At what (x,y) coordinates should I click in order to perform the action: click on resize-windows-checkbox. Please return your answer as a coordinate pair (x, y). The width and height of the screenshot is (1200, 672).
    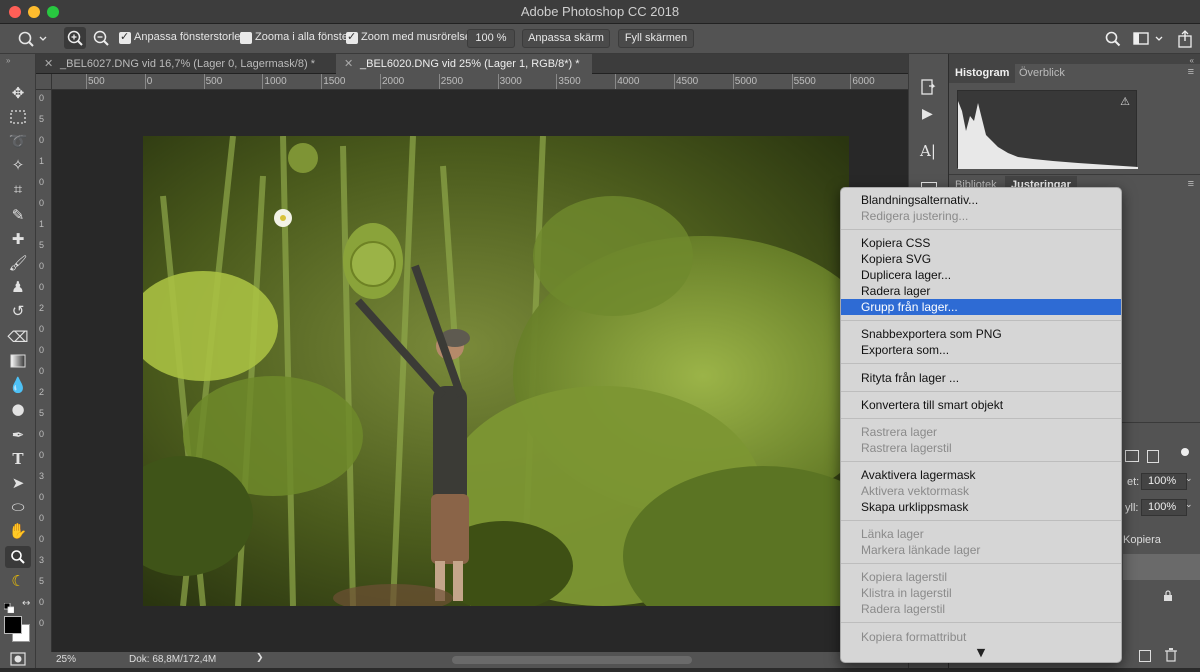
    Looking at the image, I should click on (125, 37).